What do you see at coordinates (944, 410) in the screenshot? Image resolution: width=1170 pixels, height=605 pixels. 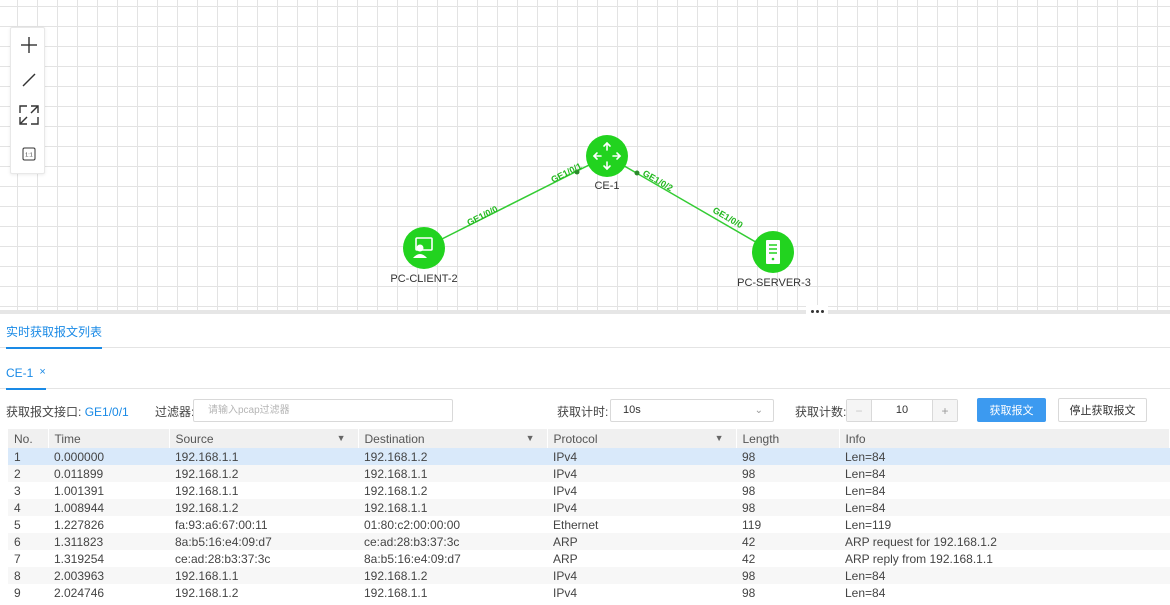 I see `increment-button: +` at bounding box center [944, 410].